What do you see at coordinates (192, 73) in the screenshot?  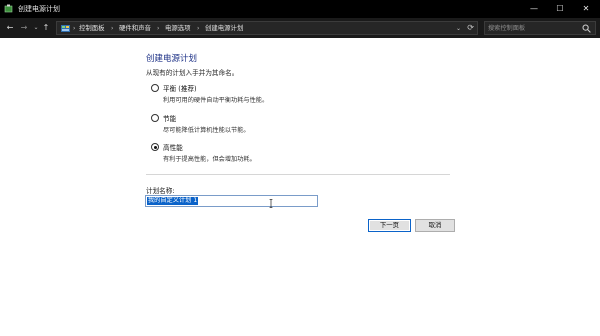 I see `page-subtitle: 从现有的计划入手并为其命名。` at bounding box center [192, 73].